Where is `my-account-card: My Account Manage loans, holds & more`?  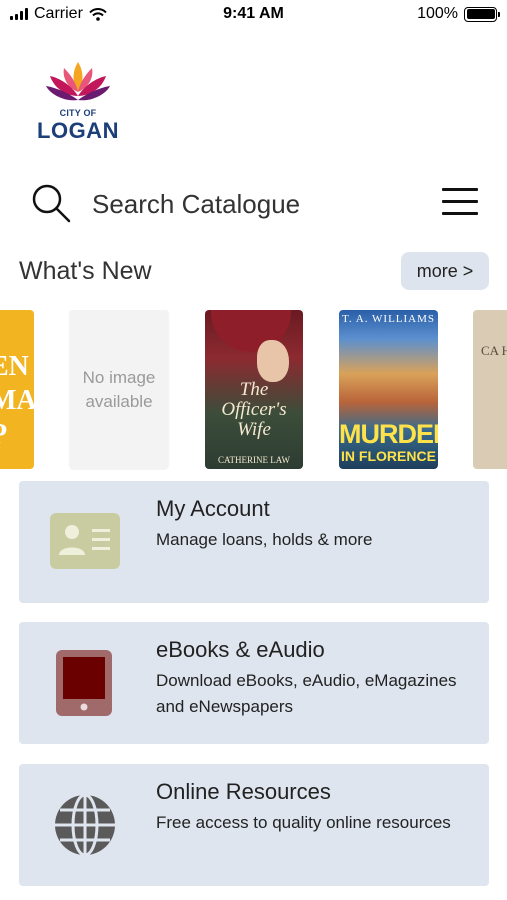
my-account-card: My Account Manage loans, holds & more is located at coordinates (254, 542).